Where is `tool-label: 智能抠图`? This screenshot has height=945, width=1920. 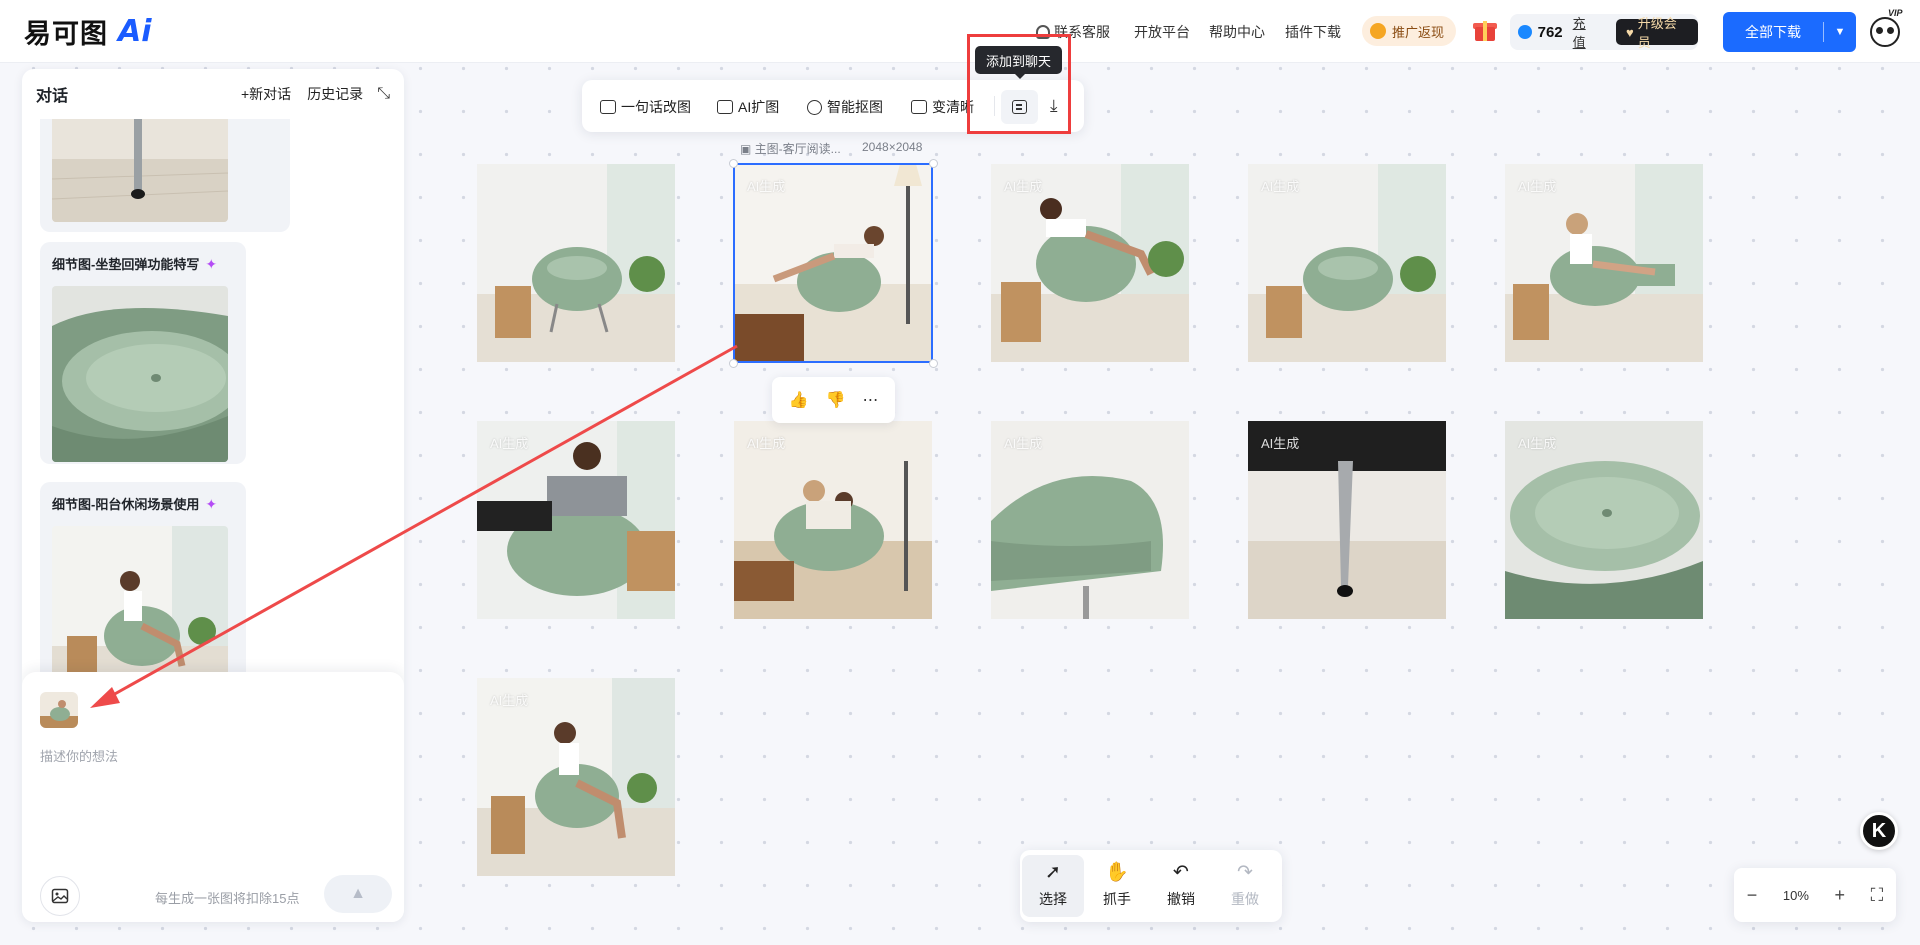 tool-label: 智能抠图 is located at coordinates (855, 107).